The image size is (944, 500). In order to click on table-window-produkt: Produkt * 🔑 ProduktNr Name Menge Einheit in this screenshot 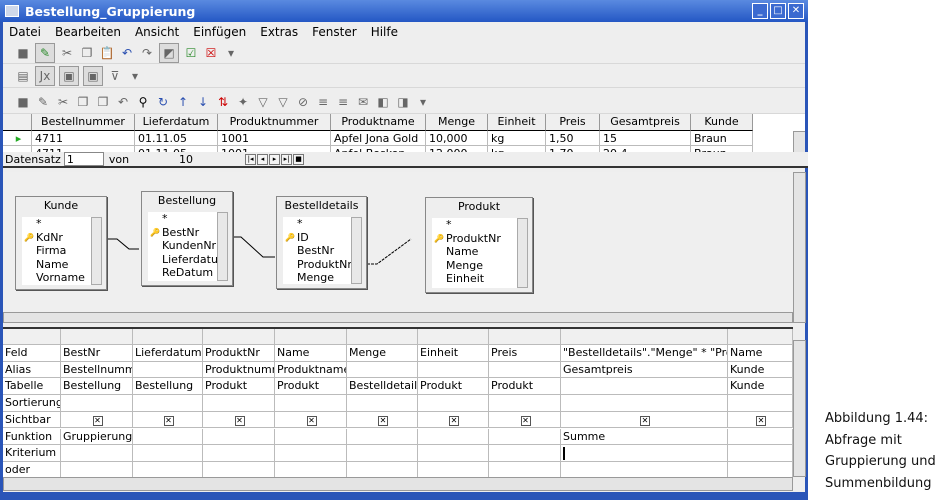, I will do `click(479, 245)`.